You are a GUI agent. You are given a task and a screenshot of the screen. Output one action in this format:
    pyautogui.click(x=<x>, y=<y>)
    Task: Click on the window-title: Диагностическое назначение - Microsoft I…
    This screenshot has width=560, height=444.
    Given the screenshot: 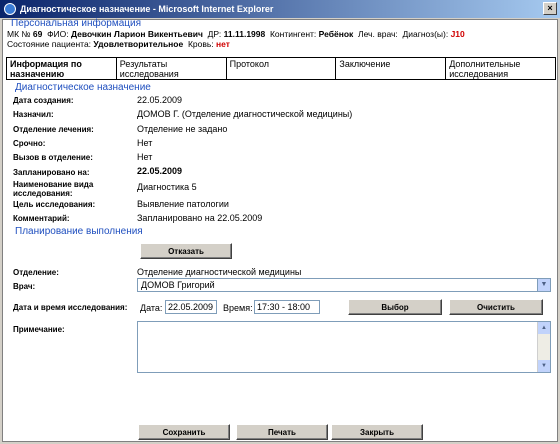 What is the action you would take?
    pyautogui.click(x=147, y=9)
    